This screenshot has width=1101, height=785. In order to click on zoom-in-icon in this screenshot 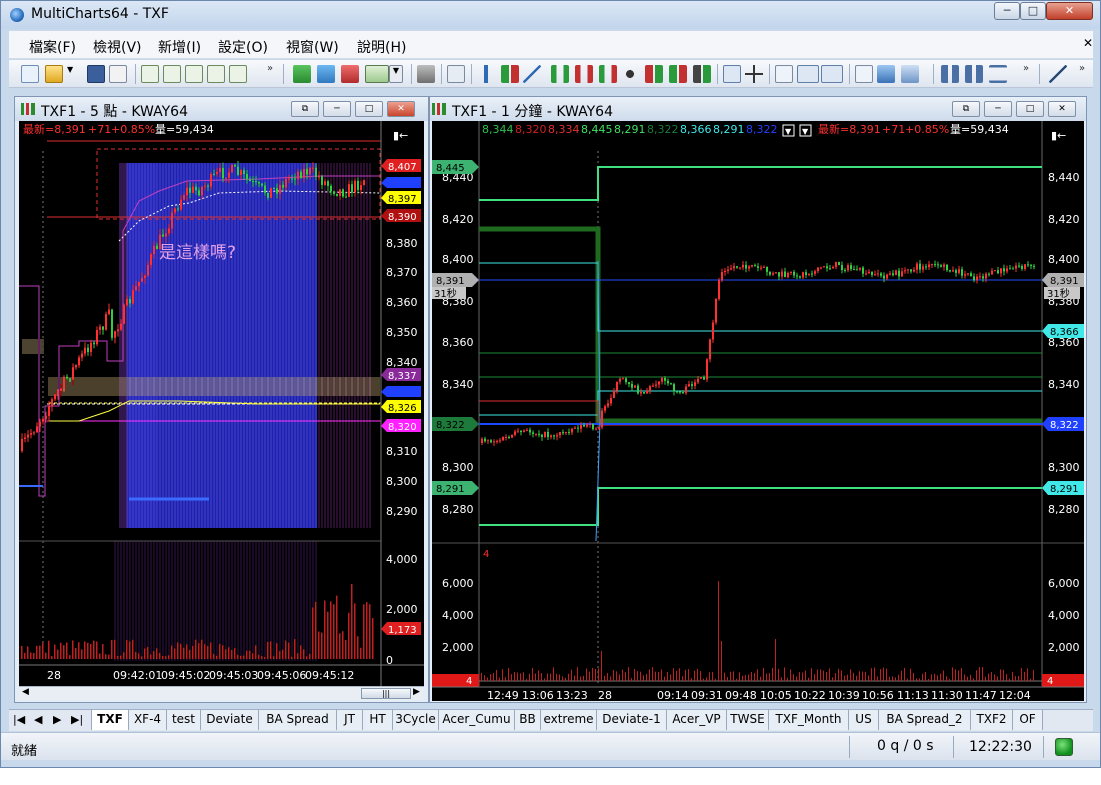, I will do `click(950, 74)`.